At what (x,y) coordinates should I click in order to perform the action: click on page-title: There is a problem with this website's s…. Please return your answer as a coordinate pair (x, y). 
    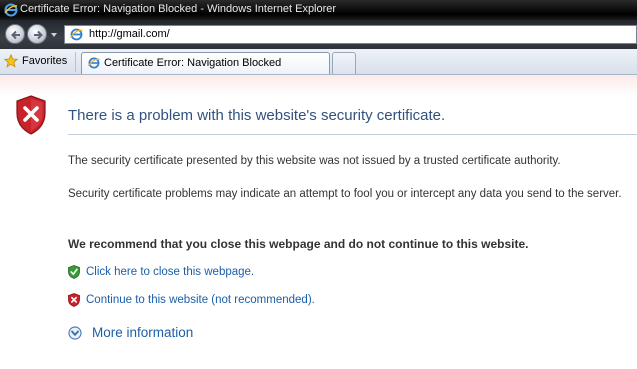
    Looking at the image, I should click on (257, 115).